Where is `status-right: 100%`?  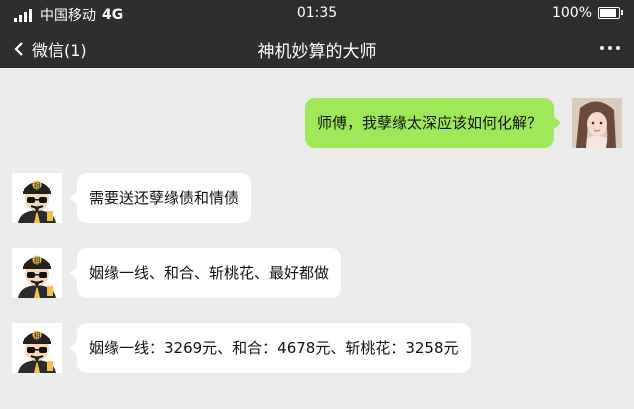 status-right: 100% is located at coordinates (587, 13).